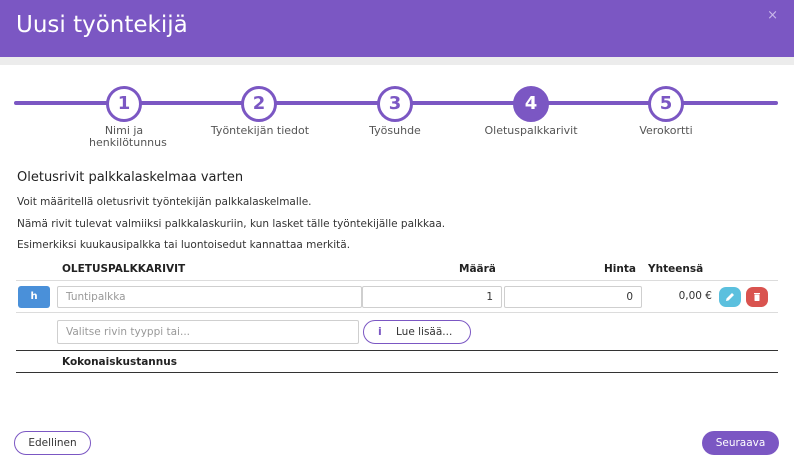  I want to click on pencil-icon, so click(730, 297).